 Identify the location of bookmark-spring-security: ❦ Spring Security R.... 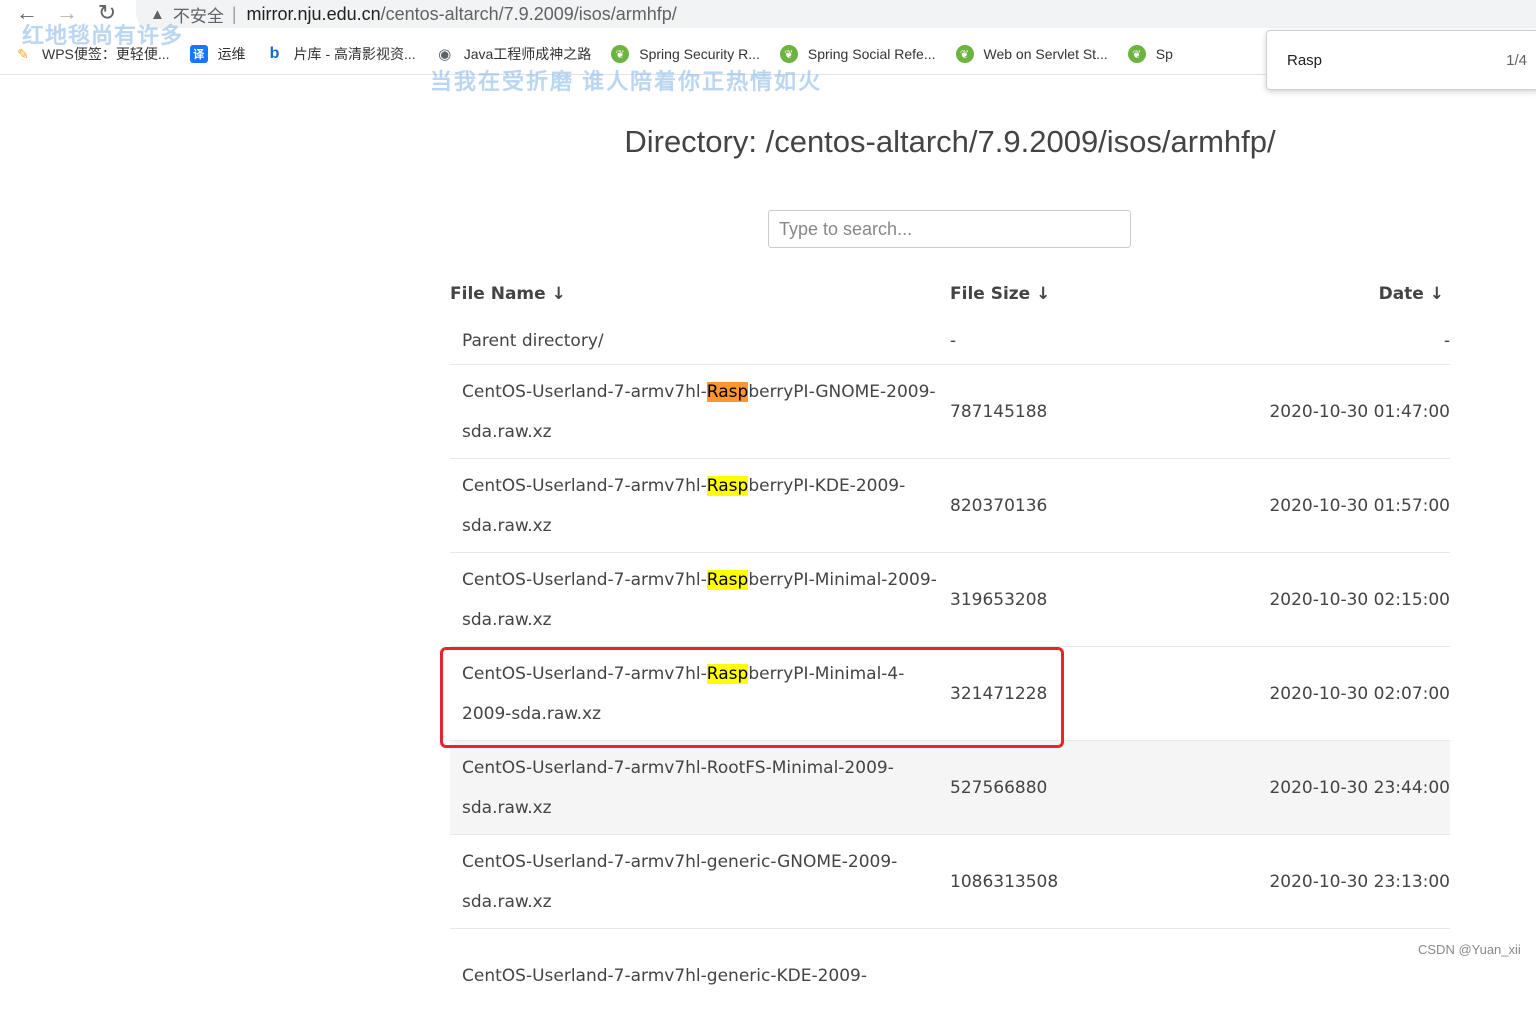
(685, 54).